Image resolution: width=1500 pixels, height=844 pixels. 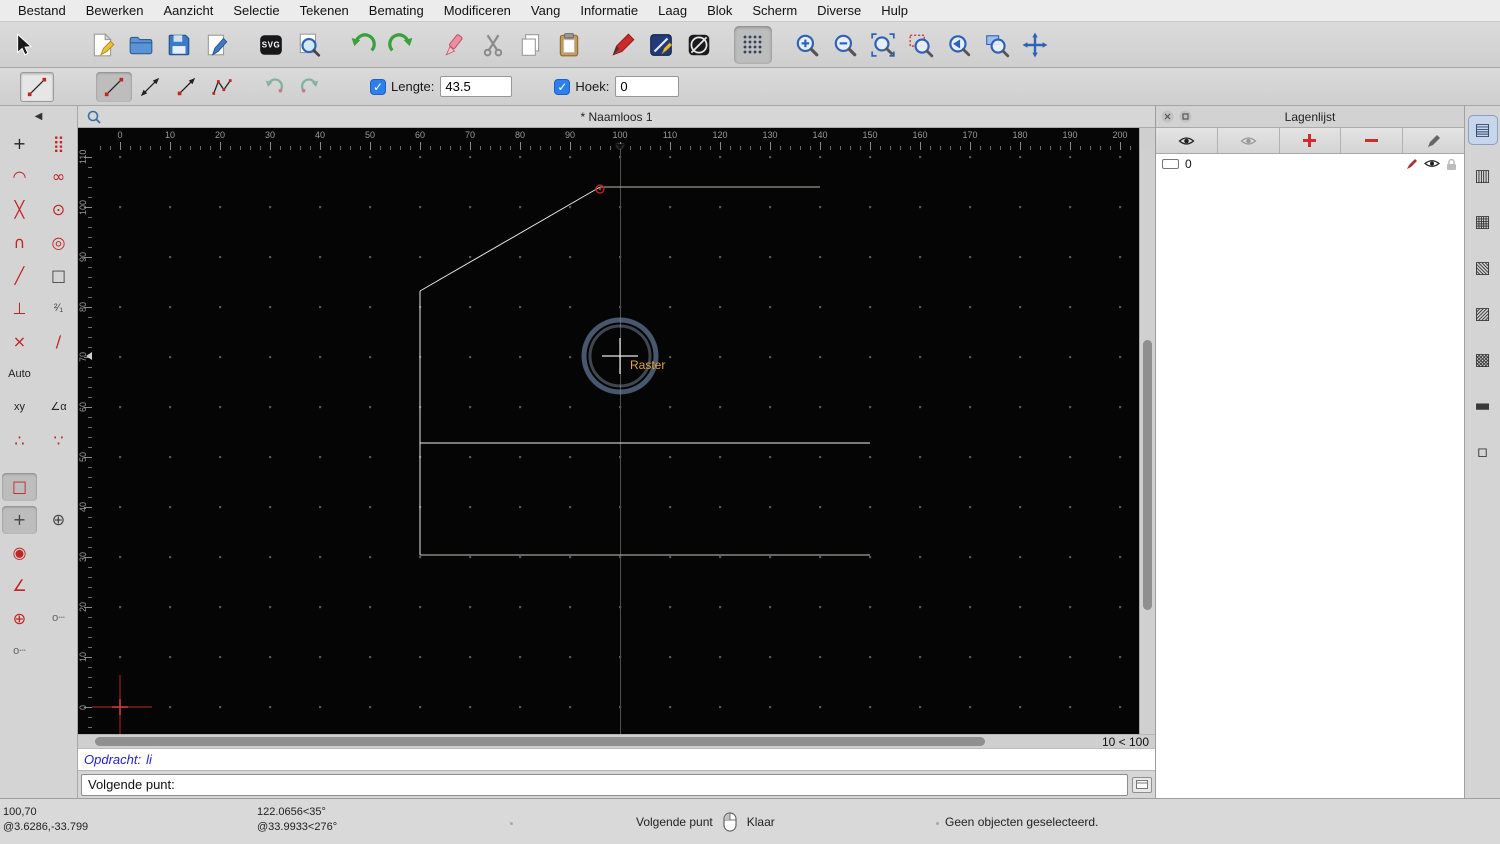 What do you see at coordinates (378, 86) in the screenshot?
I see `length-checkbox: ✓` at bounding box center [378, 86].